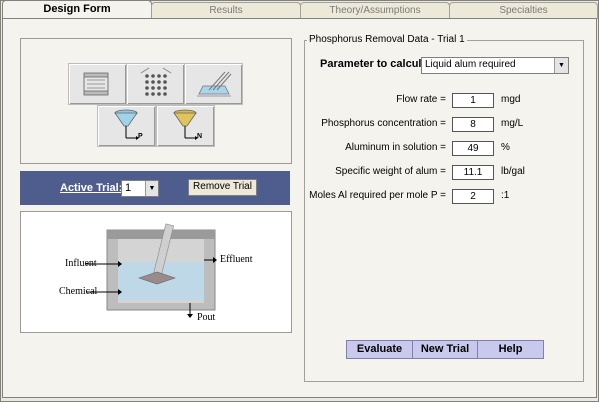 This screenshot has width=599, height=402. I want to click on rectangular-basin-icon, so click(96, 84).